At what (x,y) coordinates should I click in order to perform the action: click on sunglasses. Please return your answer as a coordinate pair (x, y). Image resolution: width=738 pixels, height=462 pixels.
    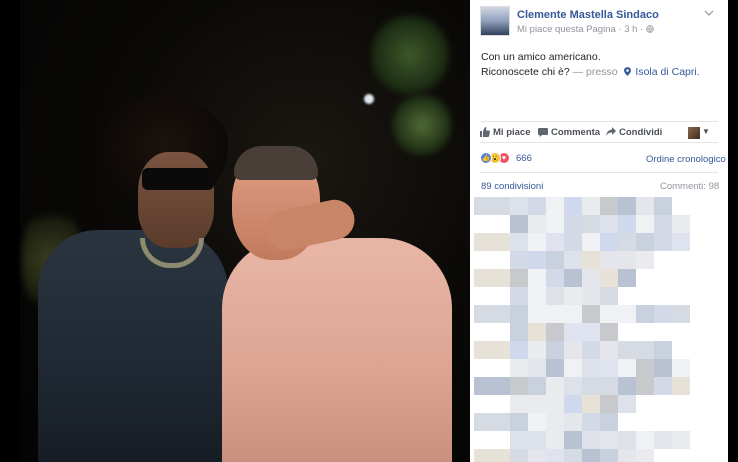
    Looking at the image, I should click on (178, 179).